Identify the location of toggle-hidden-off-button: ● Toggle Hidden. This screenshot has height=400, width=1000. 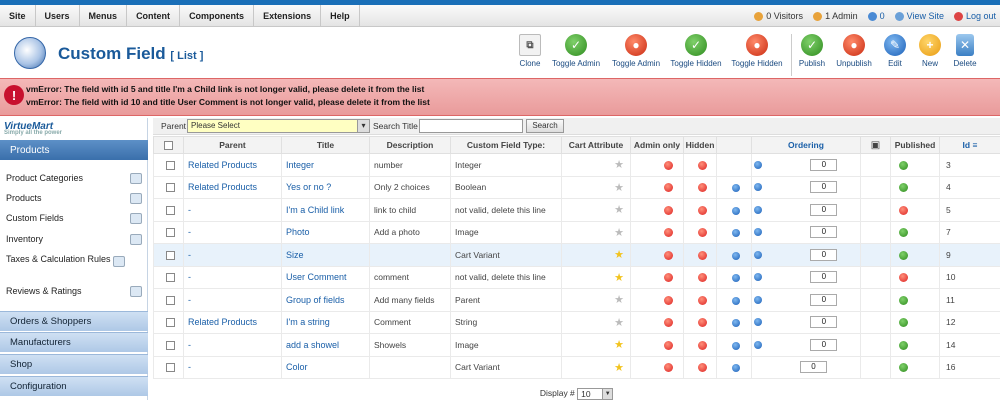
(757, 51).